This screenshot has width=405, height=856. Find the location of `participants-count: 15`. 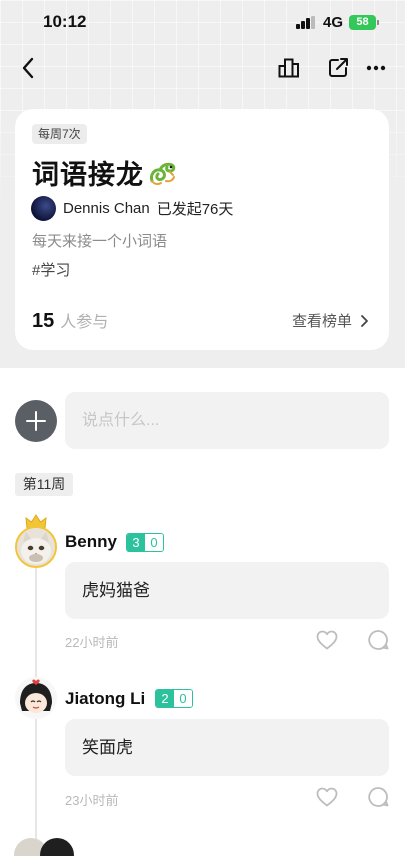

participants-count: 15 is located at coordinates (43, 321).